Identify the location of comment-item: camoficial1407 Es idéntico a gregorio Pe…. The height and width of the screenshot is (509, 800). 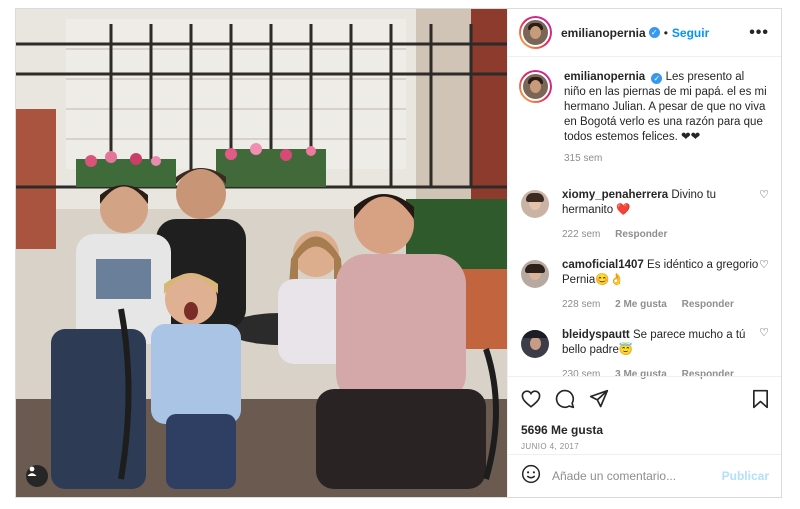
(644, 293).